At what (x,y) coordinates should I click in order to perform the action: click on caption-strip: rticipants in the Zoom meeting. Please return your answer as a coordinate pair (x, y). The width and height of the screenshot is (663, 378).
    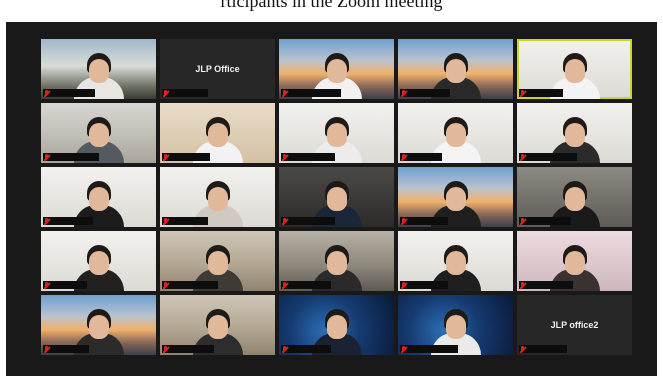
    Looking at the image, I should click on (331, 11).